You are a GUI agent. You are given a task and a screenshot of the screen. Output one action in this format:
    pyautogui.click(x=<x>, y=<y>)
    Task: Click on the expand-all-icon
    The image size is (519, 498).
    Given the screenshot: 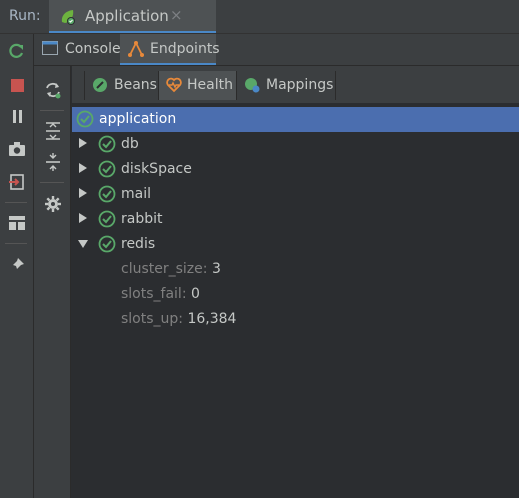 What is the action you would take?
    pyautogui.click(x=53, y=131)
    